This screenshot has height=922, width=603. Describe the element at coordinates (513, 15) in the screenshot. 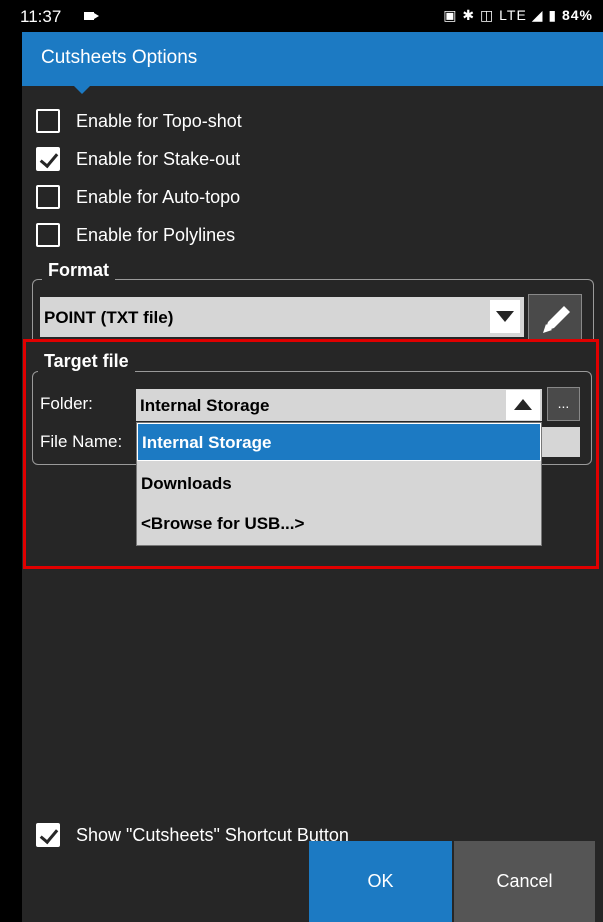

I see `lte-label: LTE` at that location.